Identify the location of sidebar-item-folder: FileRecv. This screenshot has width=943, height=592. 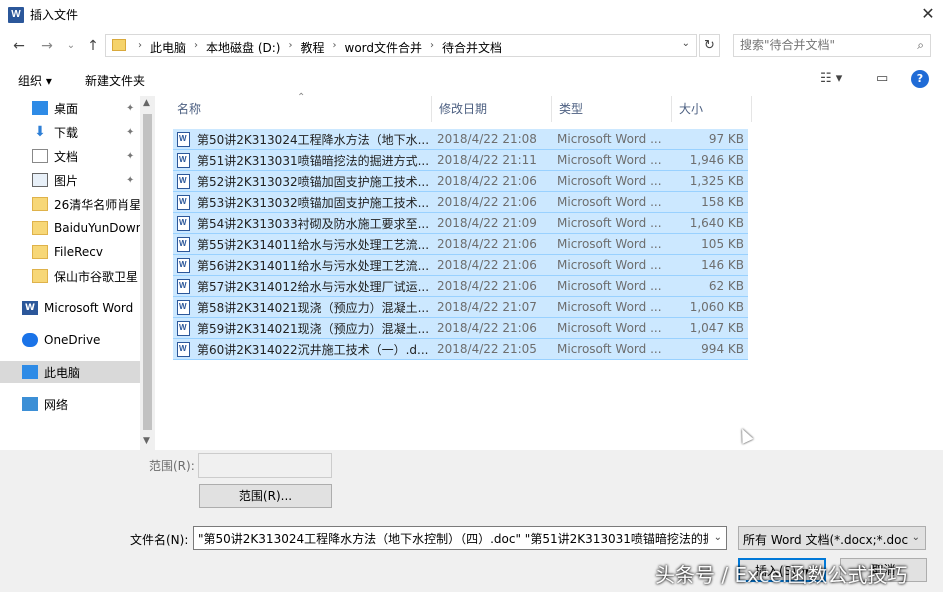
(70, 252).